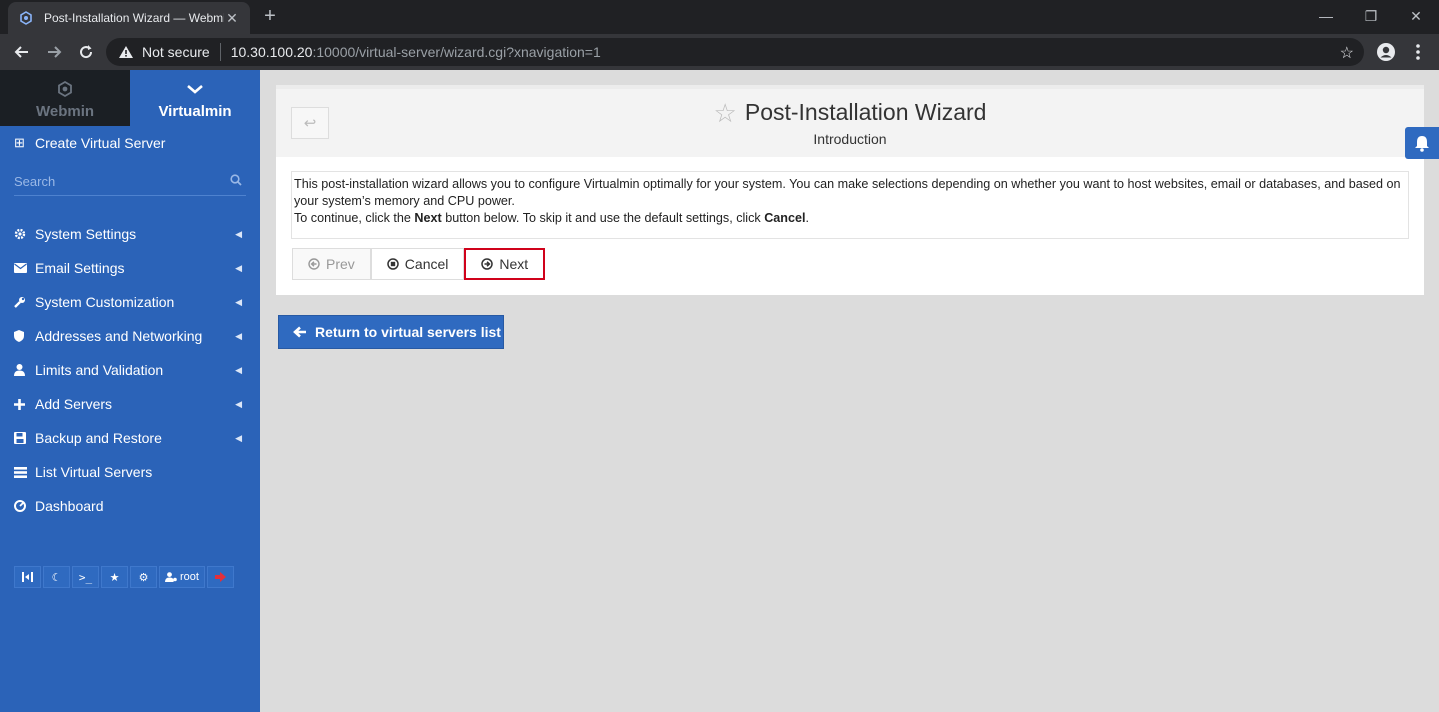 The width and height of the screenshot is (1439, 712). What do you see at coordinates (514, 264) in the screenshot?
I see `next-label: Next` at bounding box center [514, 264].